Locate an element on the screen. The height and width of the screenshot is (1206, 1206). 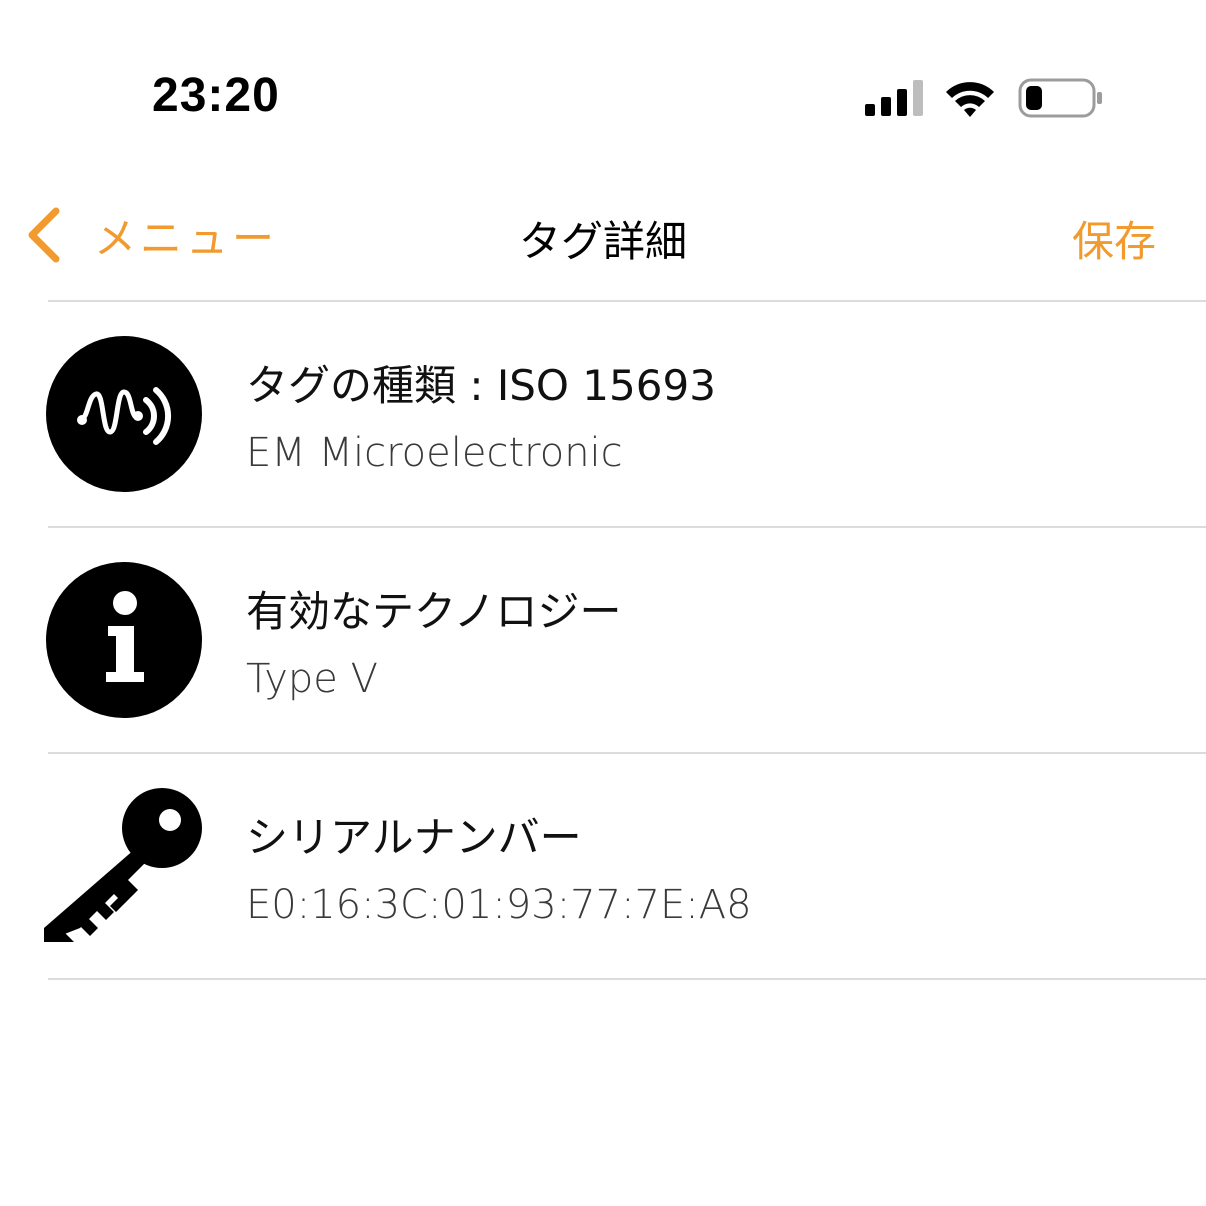
wifi-icon is located at coordinates (970, 99).